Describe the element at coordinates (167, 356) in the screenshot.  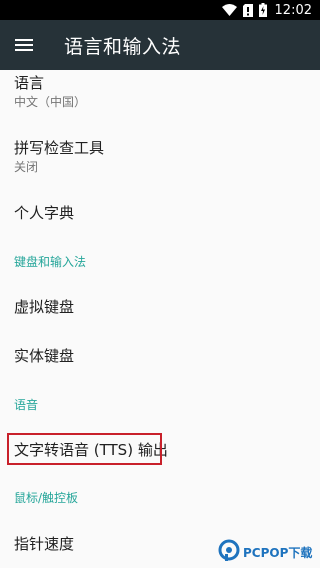
I see `setting-item-physical-keyboard: 实体键盘` at that location.